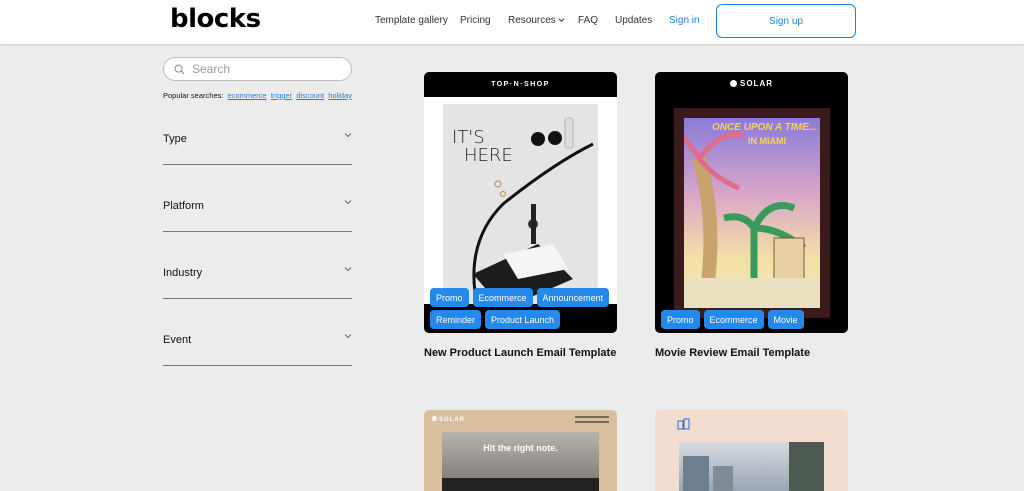 The image size is (1024, 491). I want to click on nav-pricing: Pricing, so click(475, 20).